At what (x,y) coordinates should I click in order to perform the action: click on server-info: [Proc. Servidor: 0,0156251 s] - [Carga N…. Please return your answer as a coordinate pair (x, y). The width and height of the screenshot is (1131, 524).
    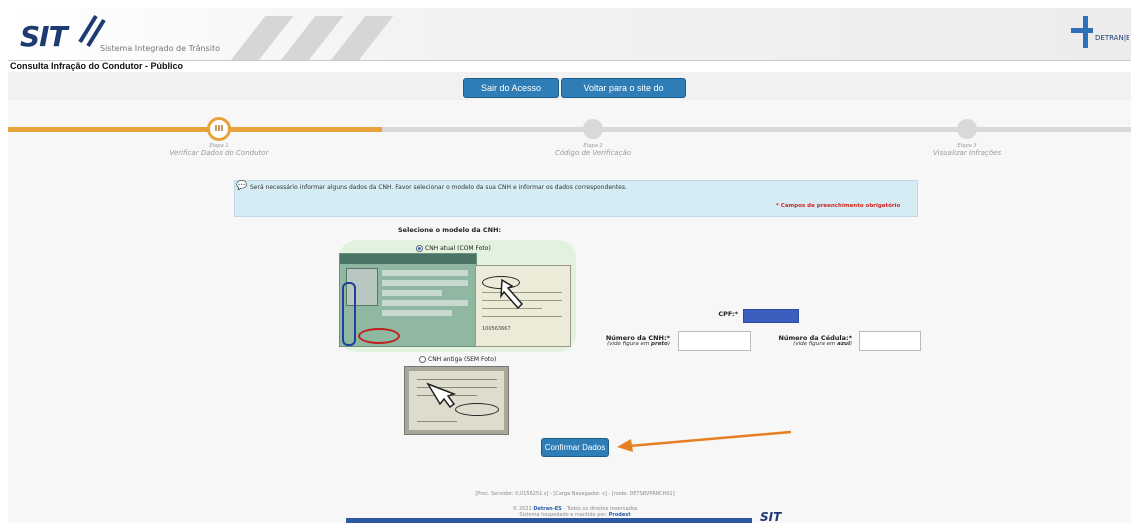
    Looking at the image, I should click on (575, 494).